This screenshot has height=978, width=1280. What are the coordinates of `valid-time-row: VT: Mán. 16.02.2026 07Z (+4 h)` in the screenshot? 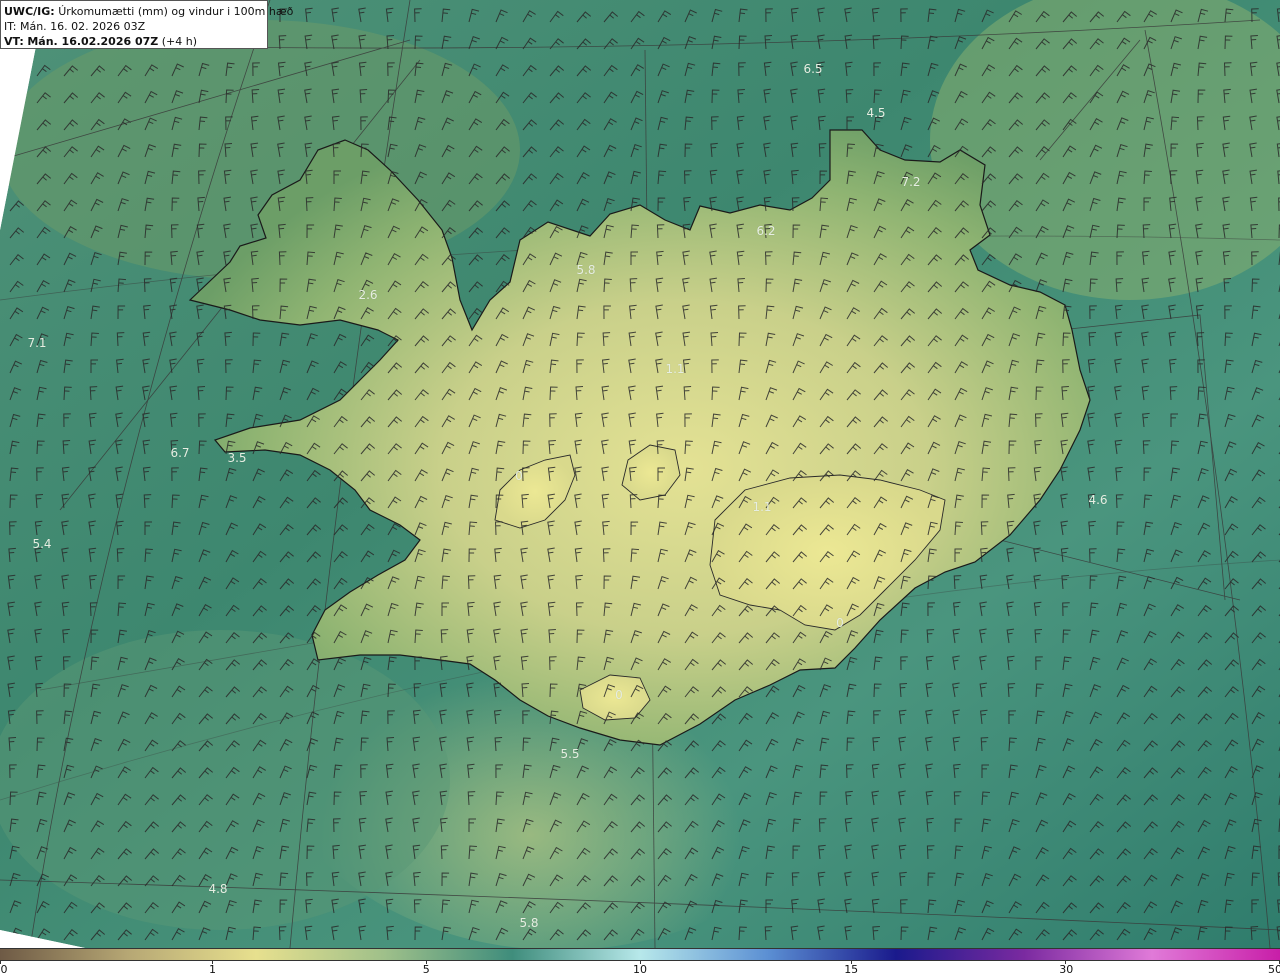 It's located at (134, 41).